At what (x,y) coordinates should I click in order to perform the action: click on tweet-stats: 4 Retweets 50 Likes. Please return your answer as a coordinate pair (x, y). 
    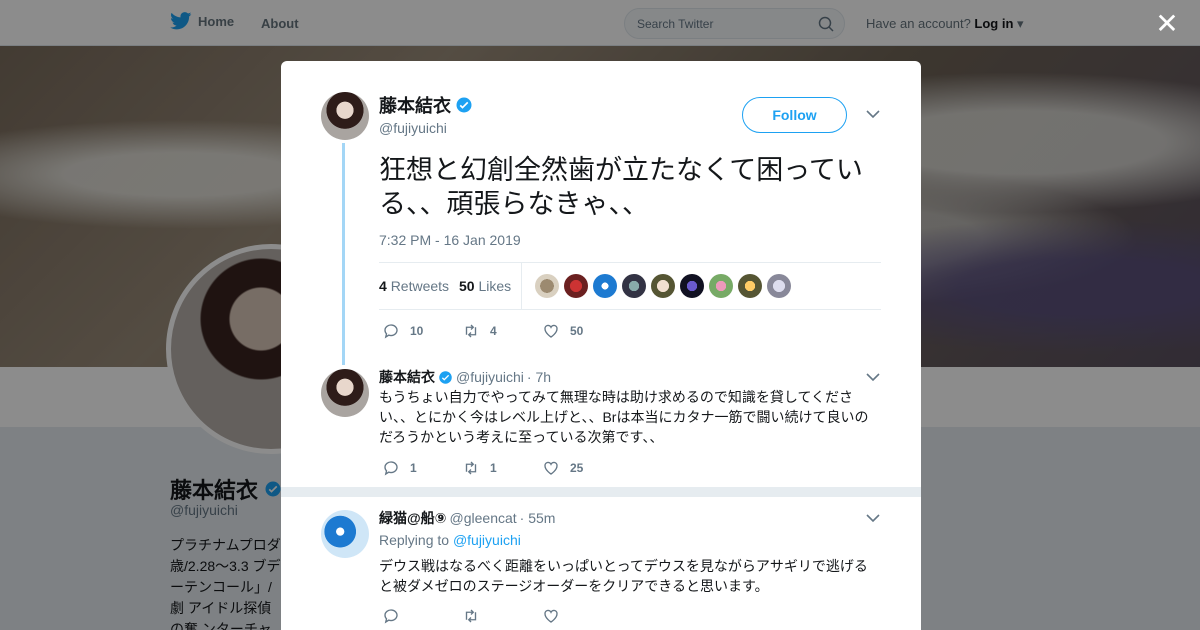
    Looking at the image, I should click on (630, 286).